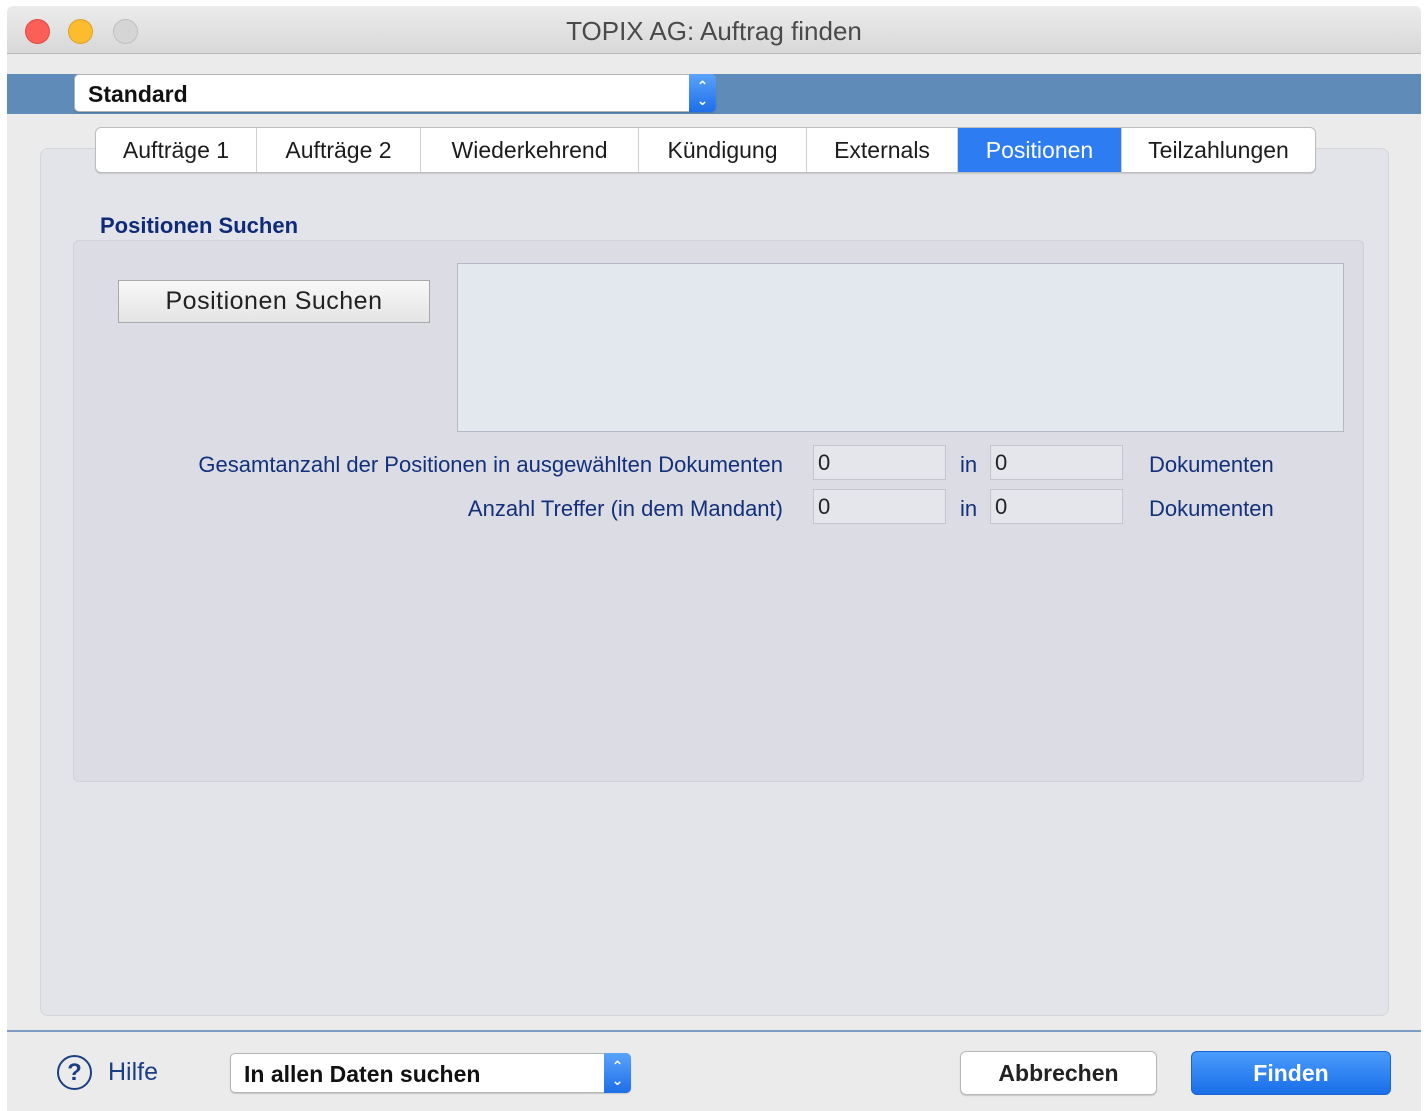 Image resolution: width=1428 pixels, height=1111 pixels. Describe the element at coordinates (882, 150) in the screenshot. I see `tab-externals: Externals` at that location.